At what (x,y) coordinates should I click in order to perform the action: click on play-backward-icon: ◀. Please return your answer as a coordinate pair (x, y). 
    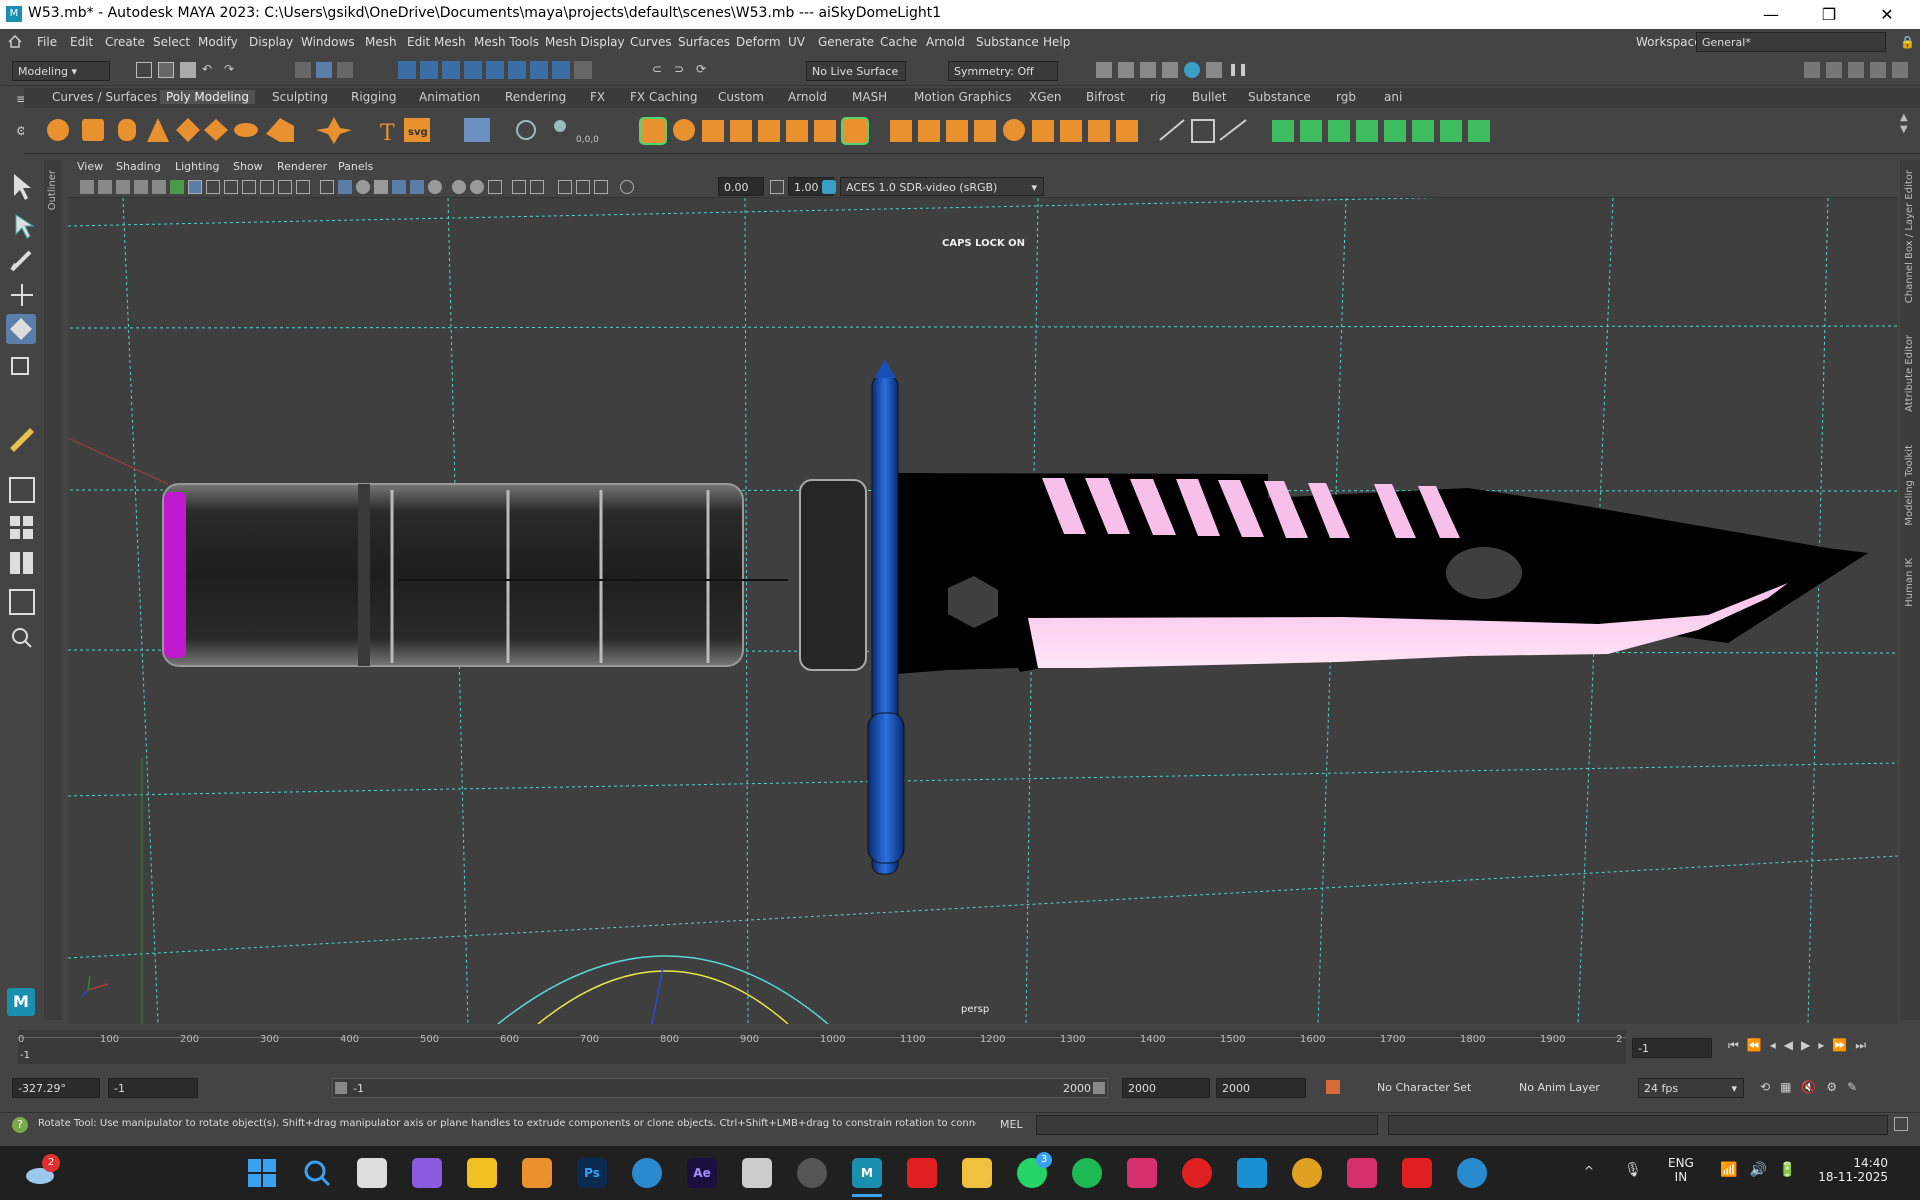
    Looking at the image, I should click on (1788, 1045).